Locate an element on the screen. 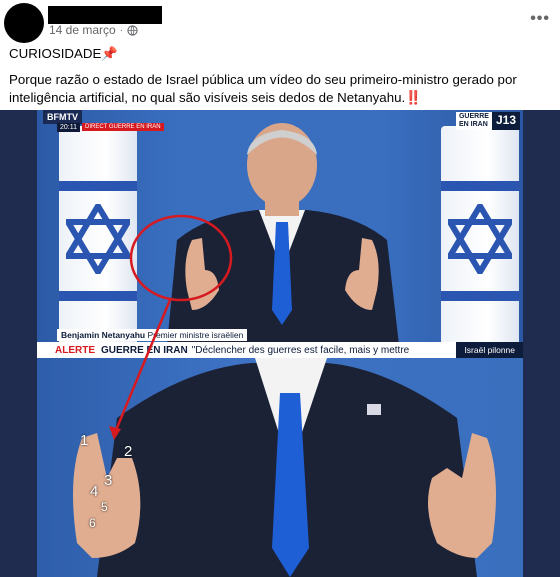  finger-label-3: 3 is located at coordinates (108, 480).